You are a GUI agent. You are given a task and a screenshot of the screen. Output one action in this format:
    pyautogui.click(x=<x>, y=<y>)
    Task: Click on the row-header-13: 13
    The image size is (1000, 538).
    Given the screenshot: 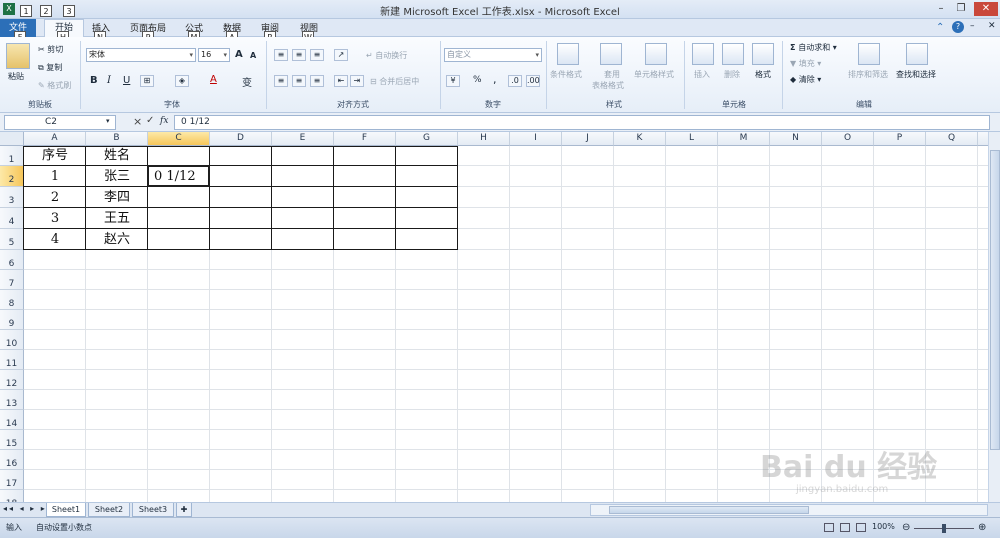 What is the action you would take?
    pyautogui.click(x=12, y=400)
    